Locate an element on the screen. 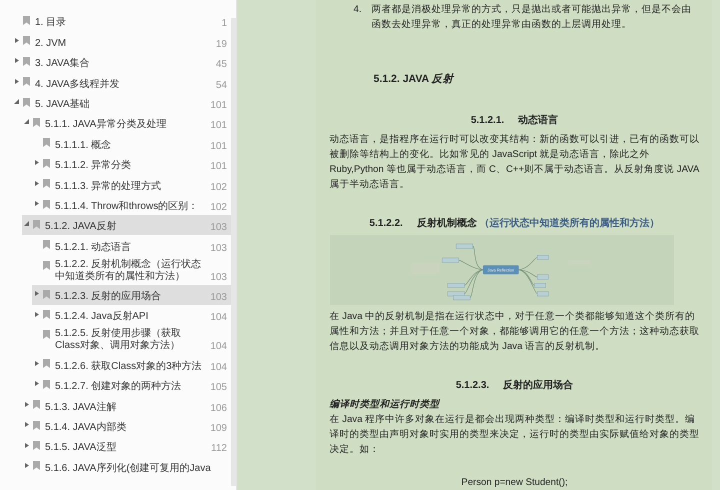 This screenshot has height=490, width=720. bookmark-title: 5.1.4. JAVA内部类 is located at coordinates (86, 428).